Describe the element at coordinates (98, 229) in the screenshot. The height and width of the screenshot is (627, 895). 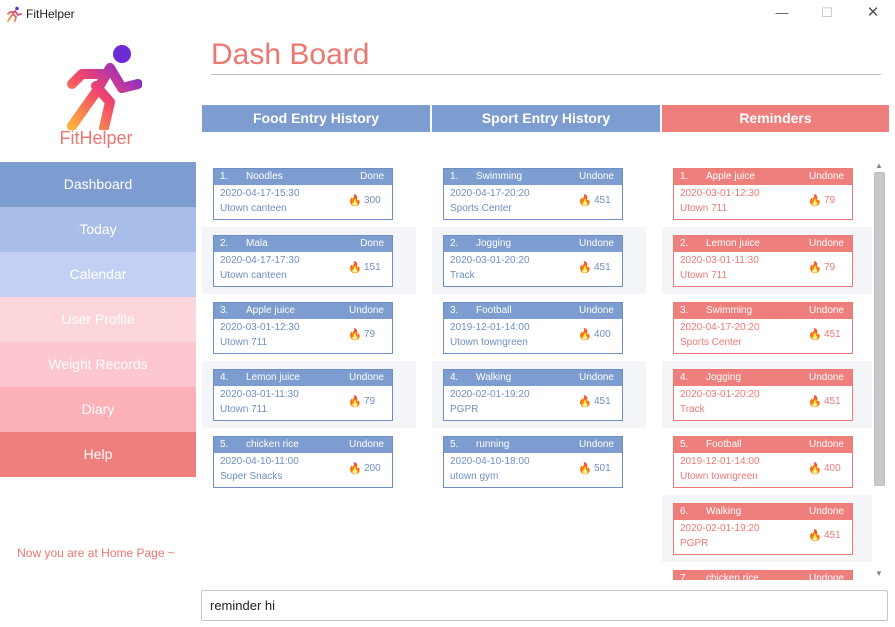
I see `sidebar-item-today: Today` at that location.